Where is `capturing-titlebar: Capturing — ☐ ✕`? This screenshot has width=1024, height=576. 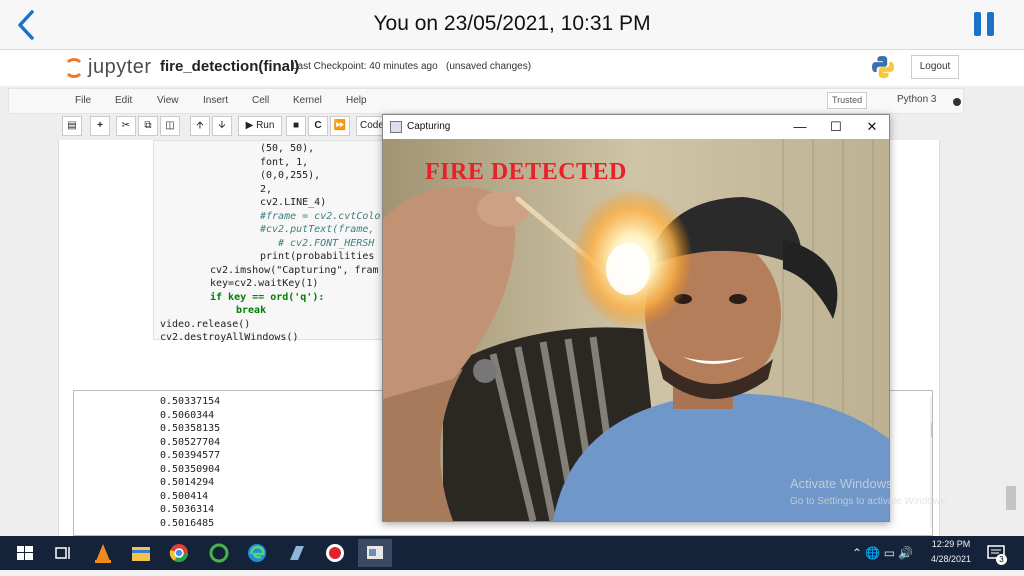 capturing-titlebar: Capturing — ☐ ✕ is located at coordinates (636, 127).